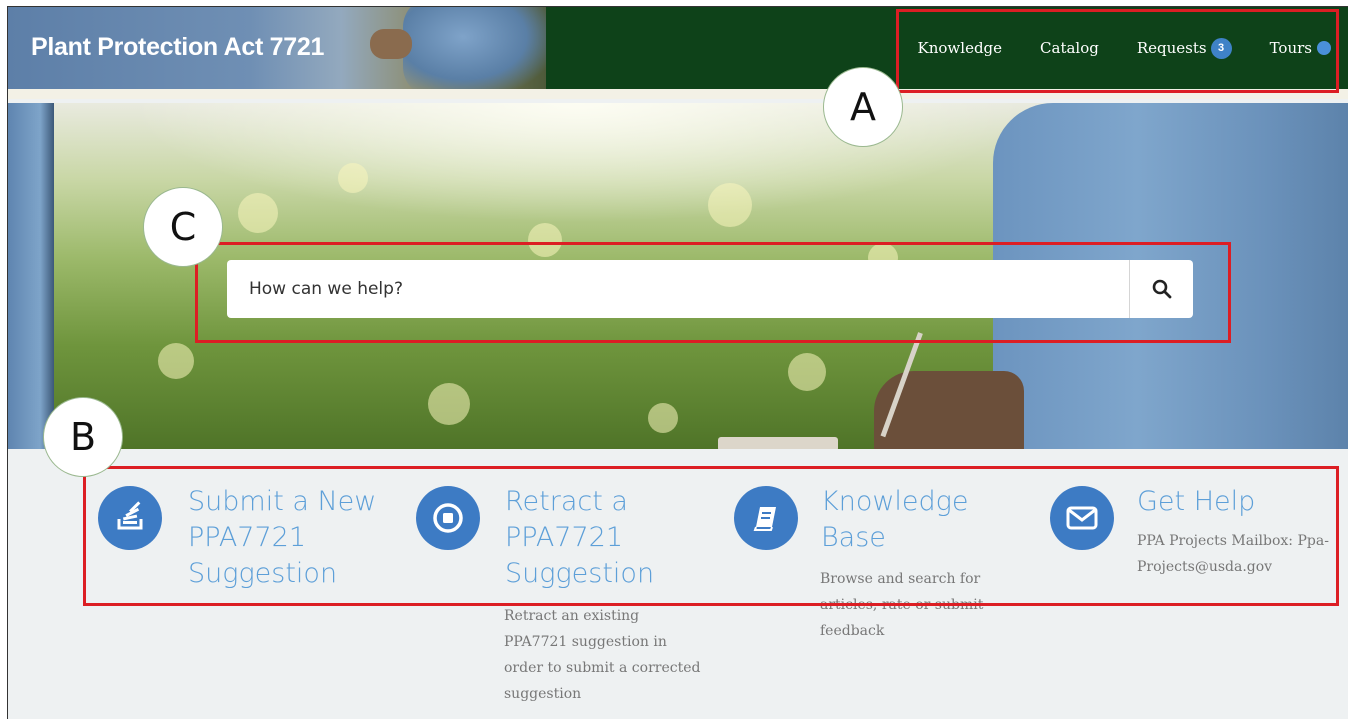 The height and width of the screenshot is (719, 1349). Describe the element at coordinates (177, 47) in the screenshot. I see `site-title: Plant Protection Act 7721` at that location.